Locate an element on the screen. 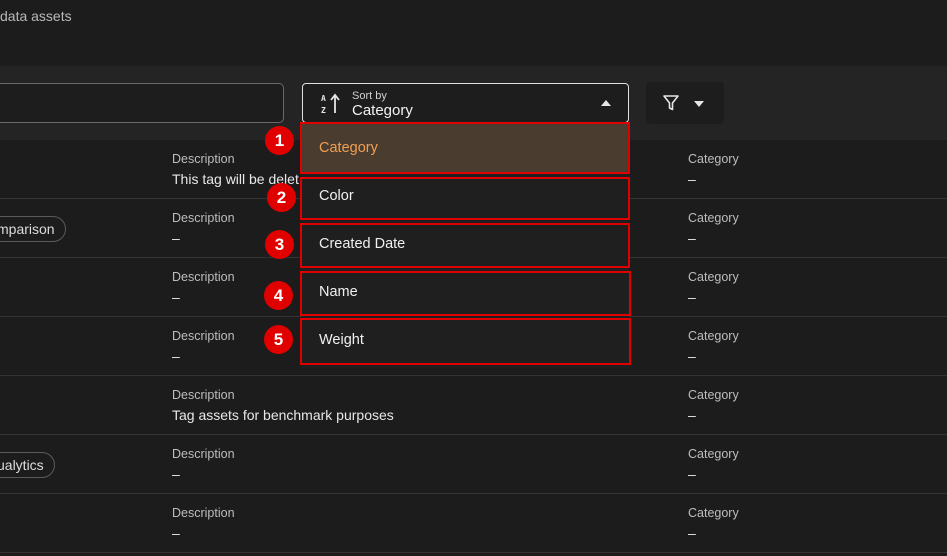  annotation-badge: 4 is located at coordinates (278, 295).